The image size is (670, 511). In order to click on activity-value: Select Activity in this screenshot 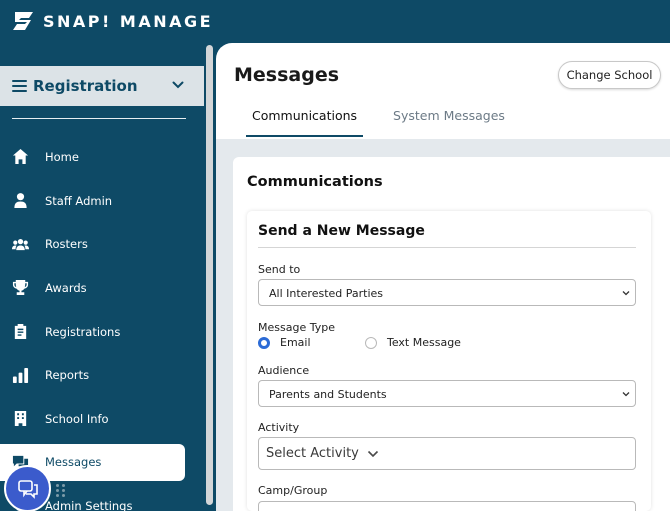, I will do `click(312, 453)`.